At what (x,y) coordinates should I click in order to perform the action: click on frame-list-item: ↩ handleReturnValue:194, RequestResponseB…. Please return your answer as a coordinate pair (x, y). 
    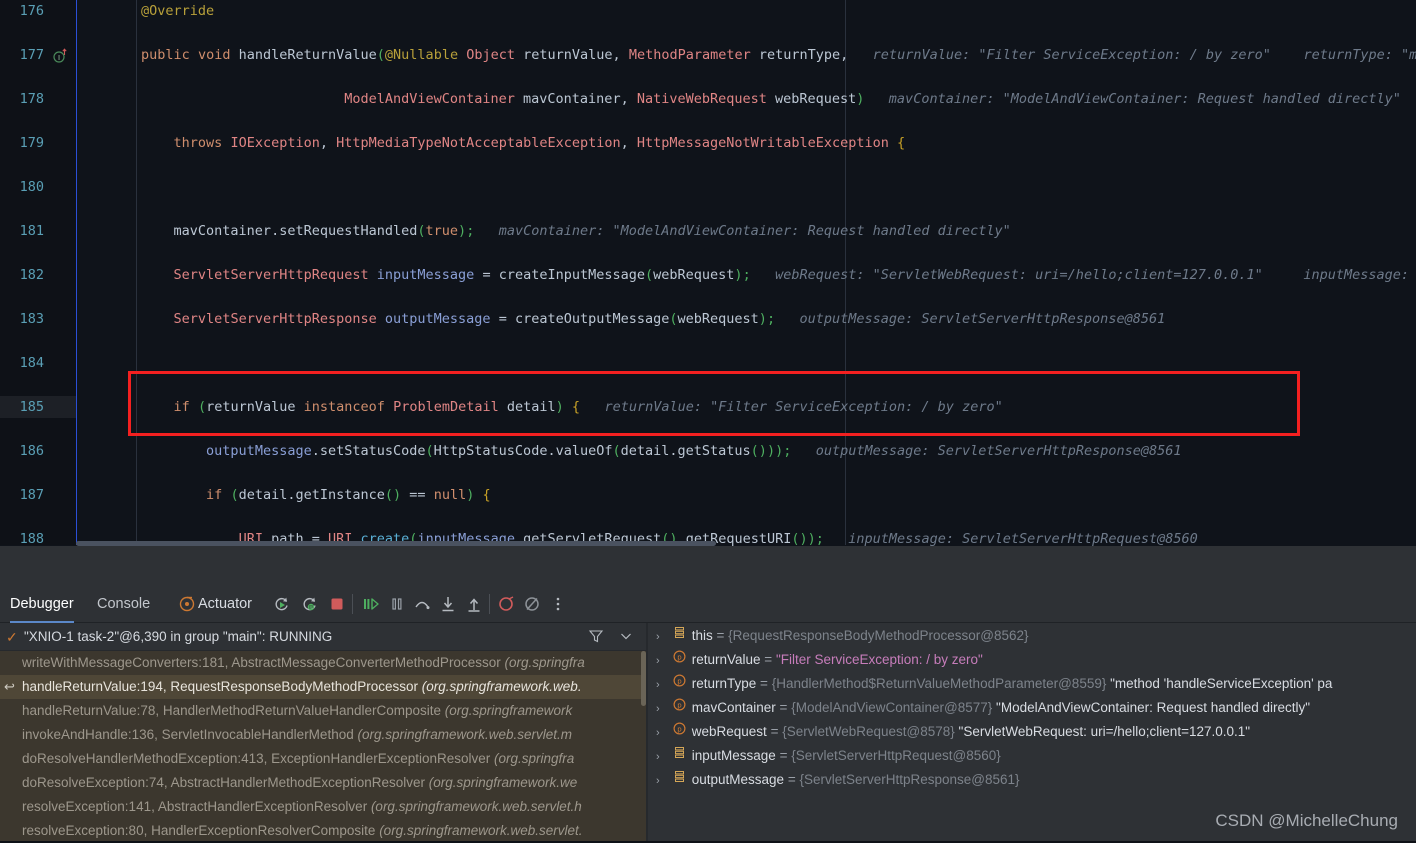
    Looking at the image, I should click on (324, 687).